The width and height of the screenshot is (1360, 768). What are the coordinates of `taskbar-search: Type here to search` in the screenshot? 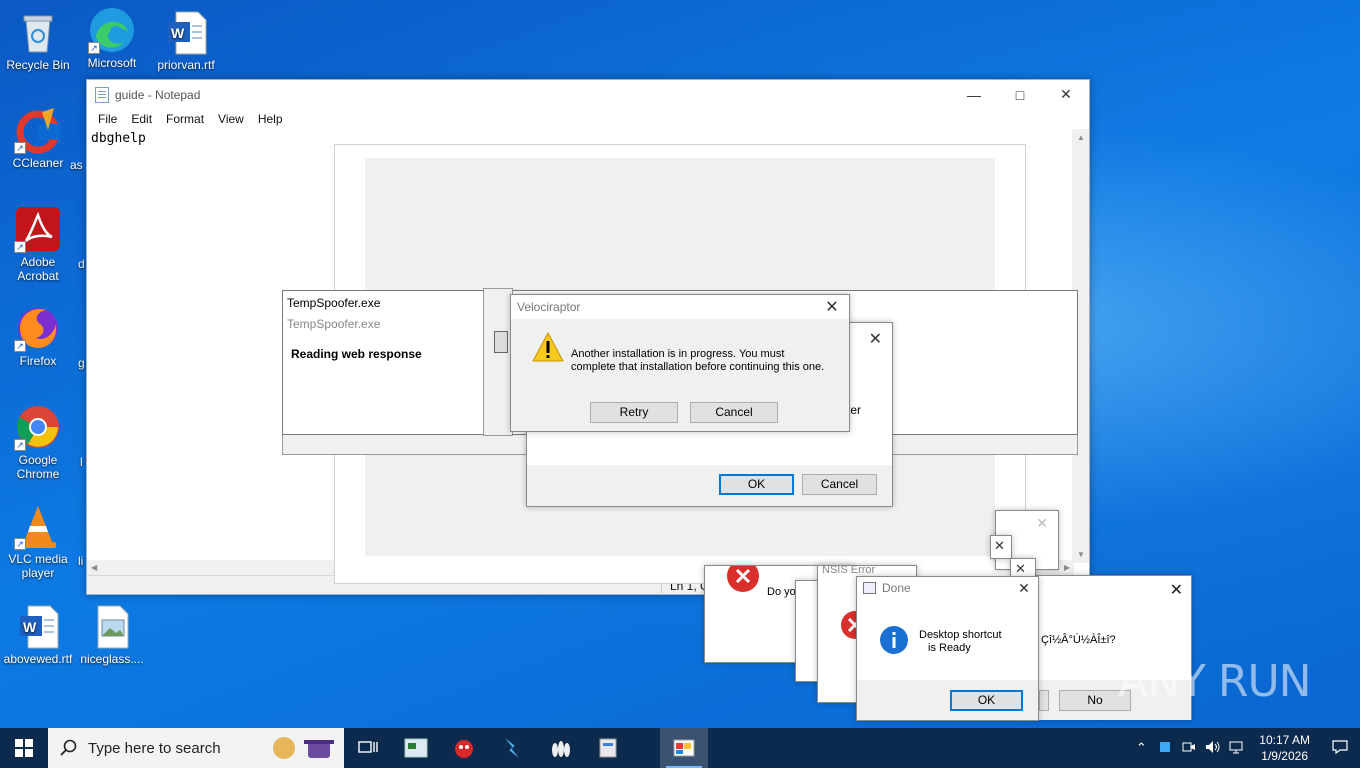 It's located at (196, 748).